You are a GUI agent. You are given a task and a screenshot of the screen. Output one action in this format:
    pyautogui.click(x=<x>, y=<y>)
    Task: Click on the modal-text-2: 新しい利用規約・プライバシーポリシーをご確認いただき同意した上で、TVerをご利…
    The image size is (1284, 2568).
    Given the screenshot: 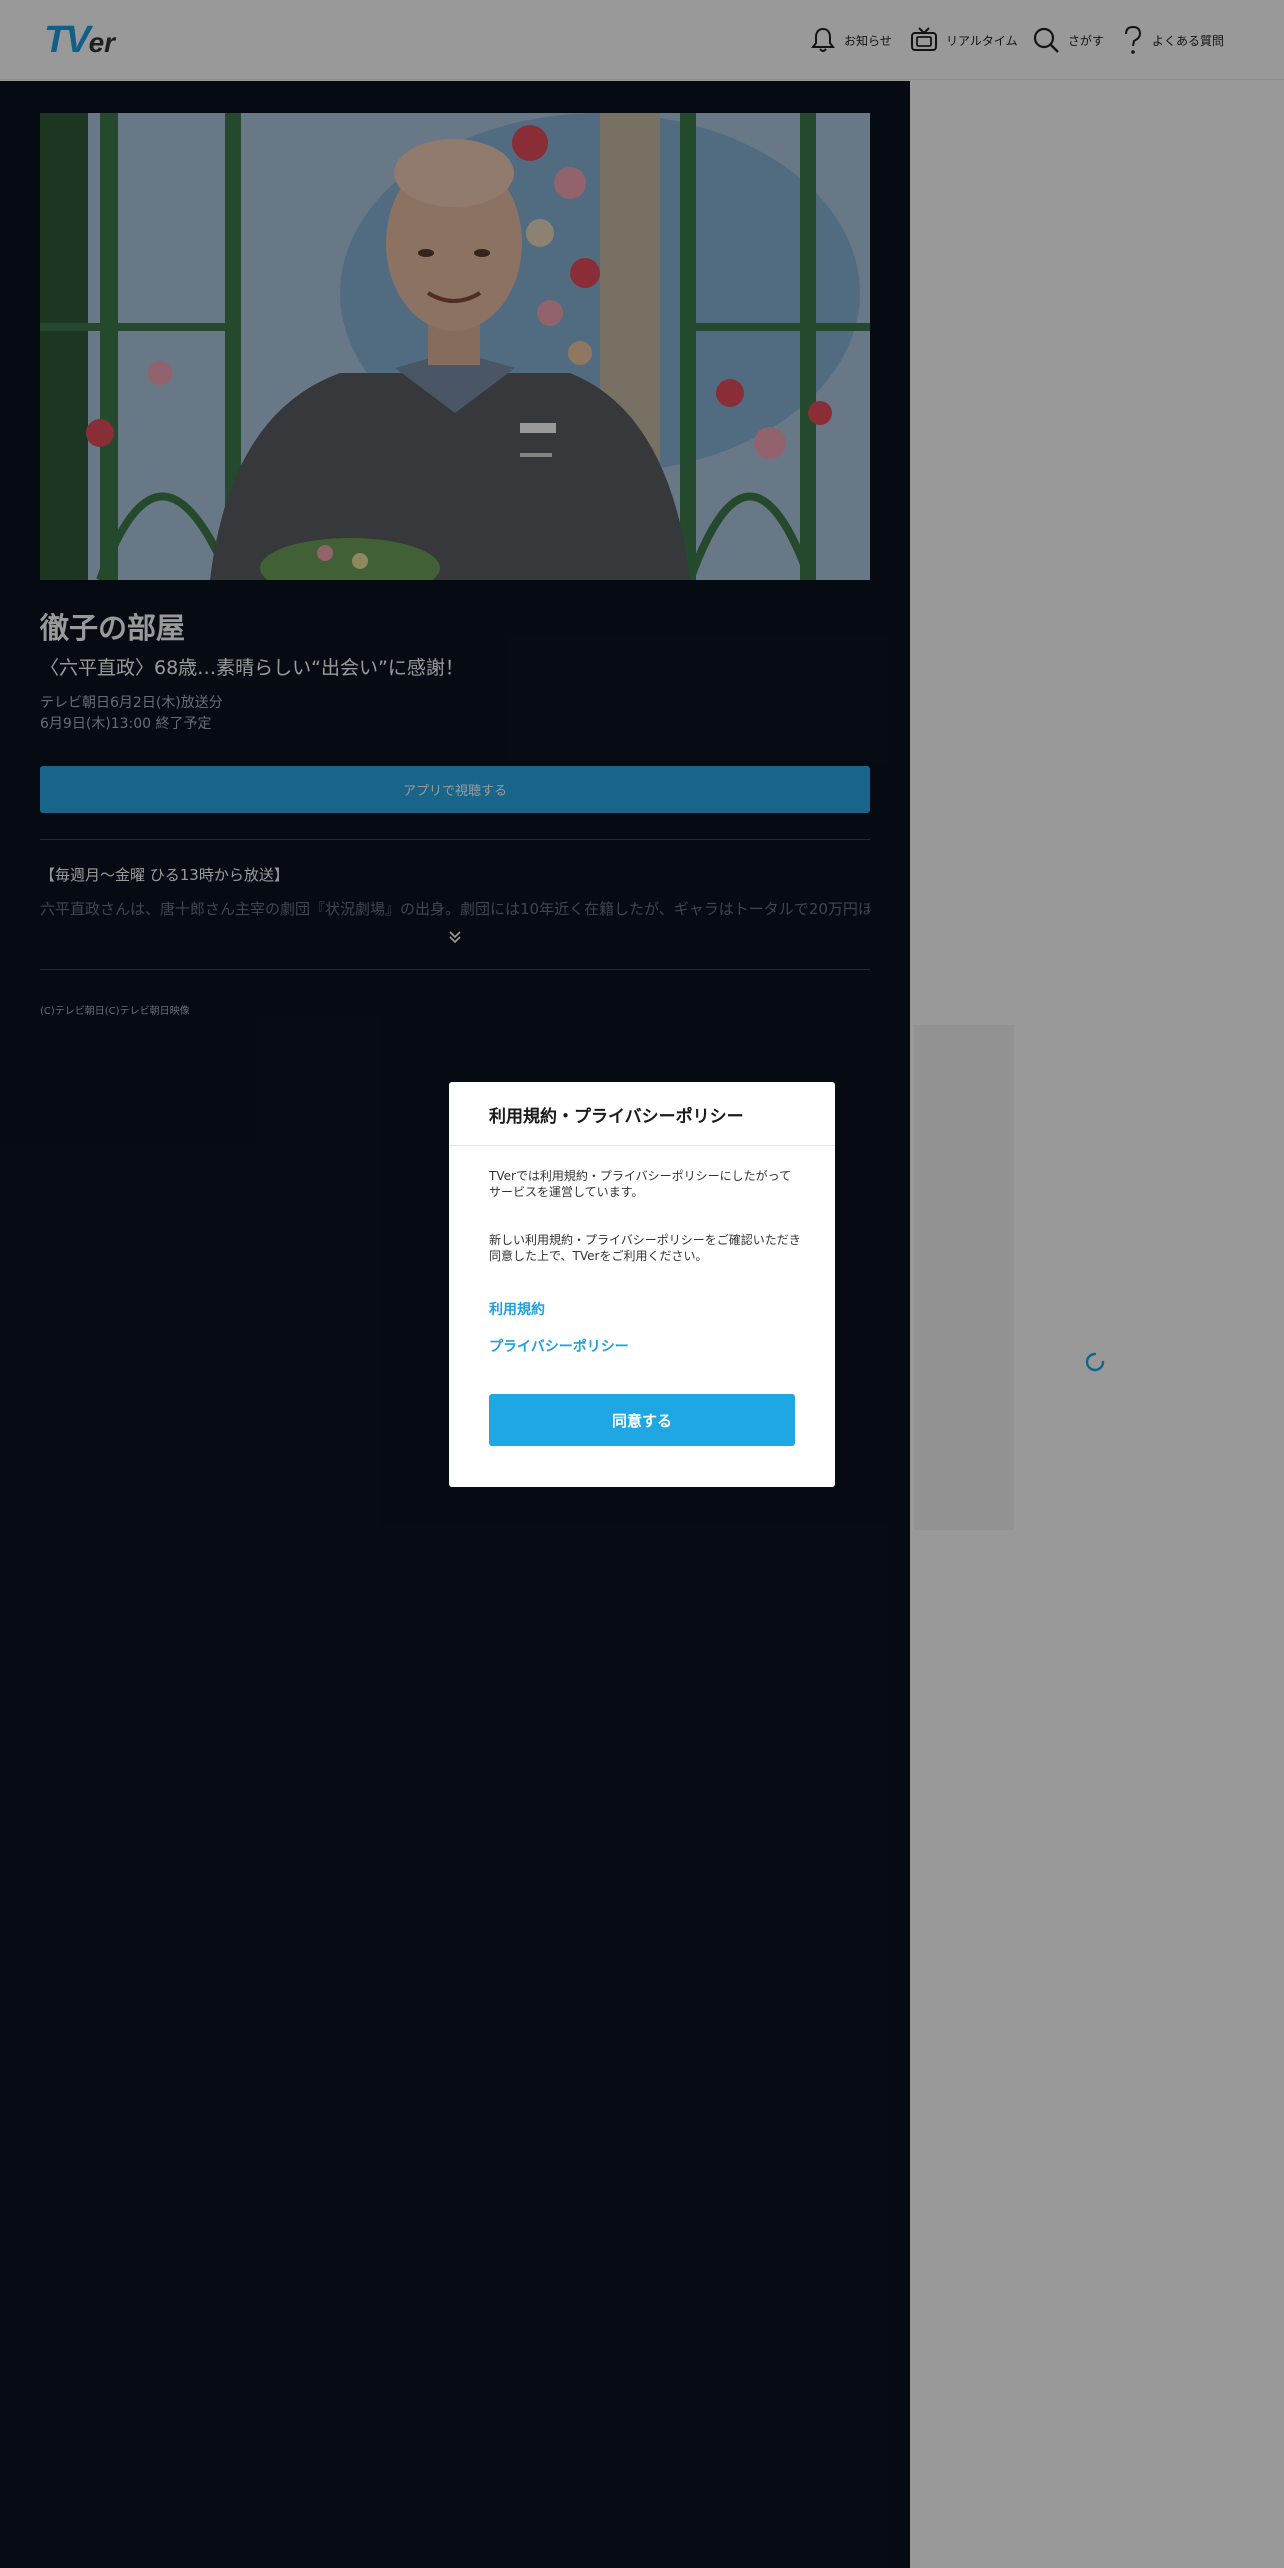 What is the action you would take?
    pyautogui.click(x=645, y=1248)
    